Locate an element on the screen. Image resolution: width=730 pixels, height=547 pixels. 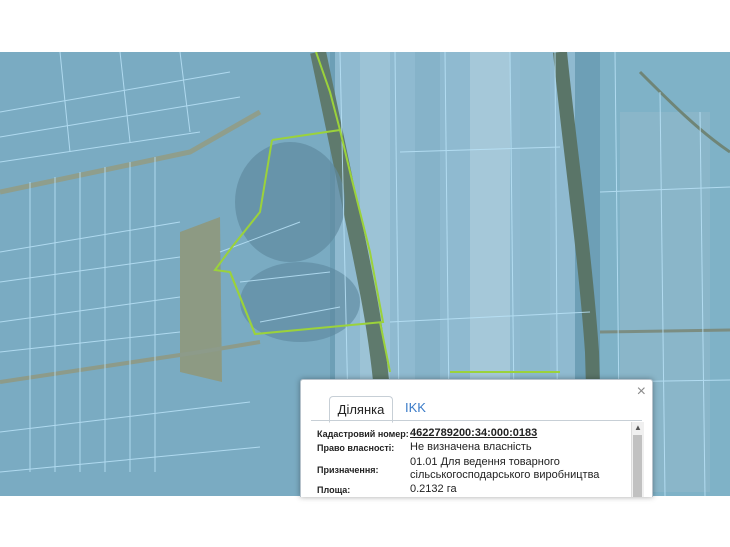
close-icon: × is located at coordinates (641, 392).